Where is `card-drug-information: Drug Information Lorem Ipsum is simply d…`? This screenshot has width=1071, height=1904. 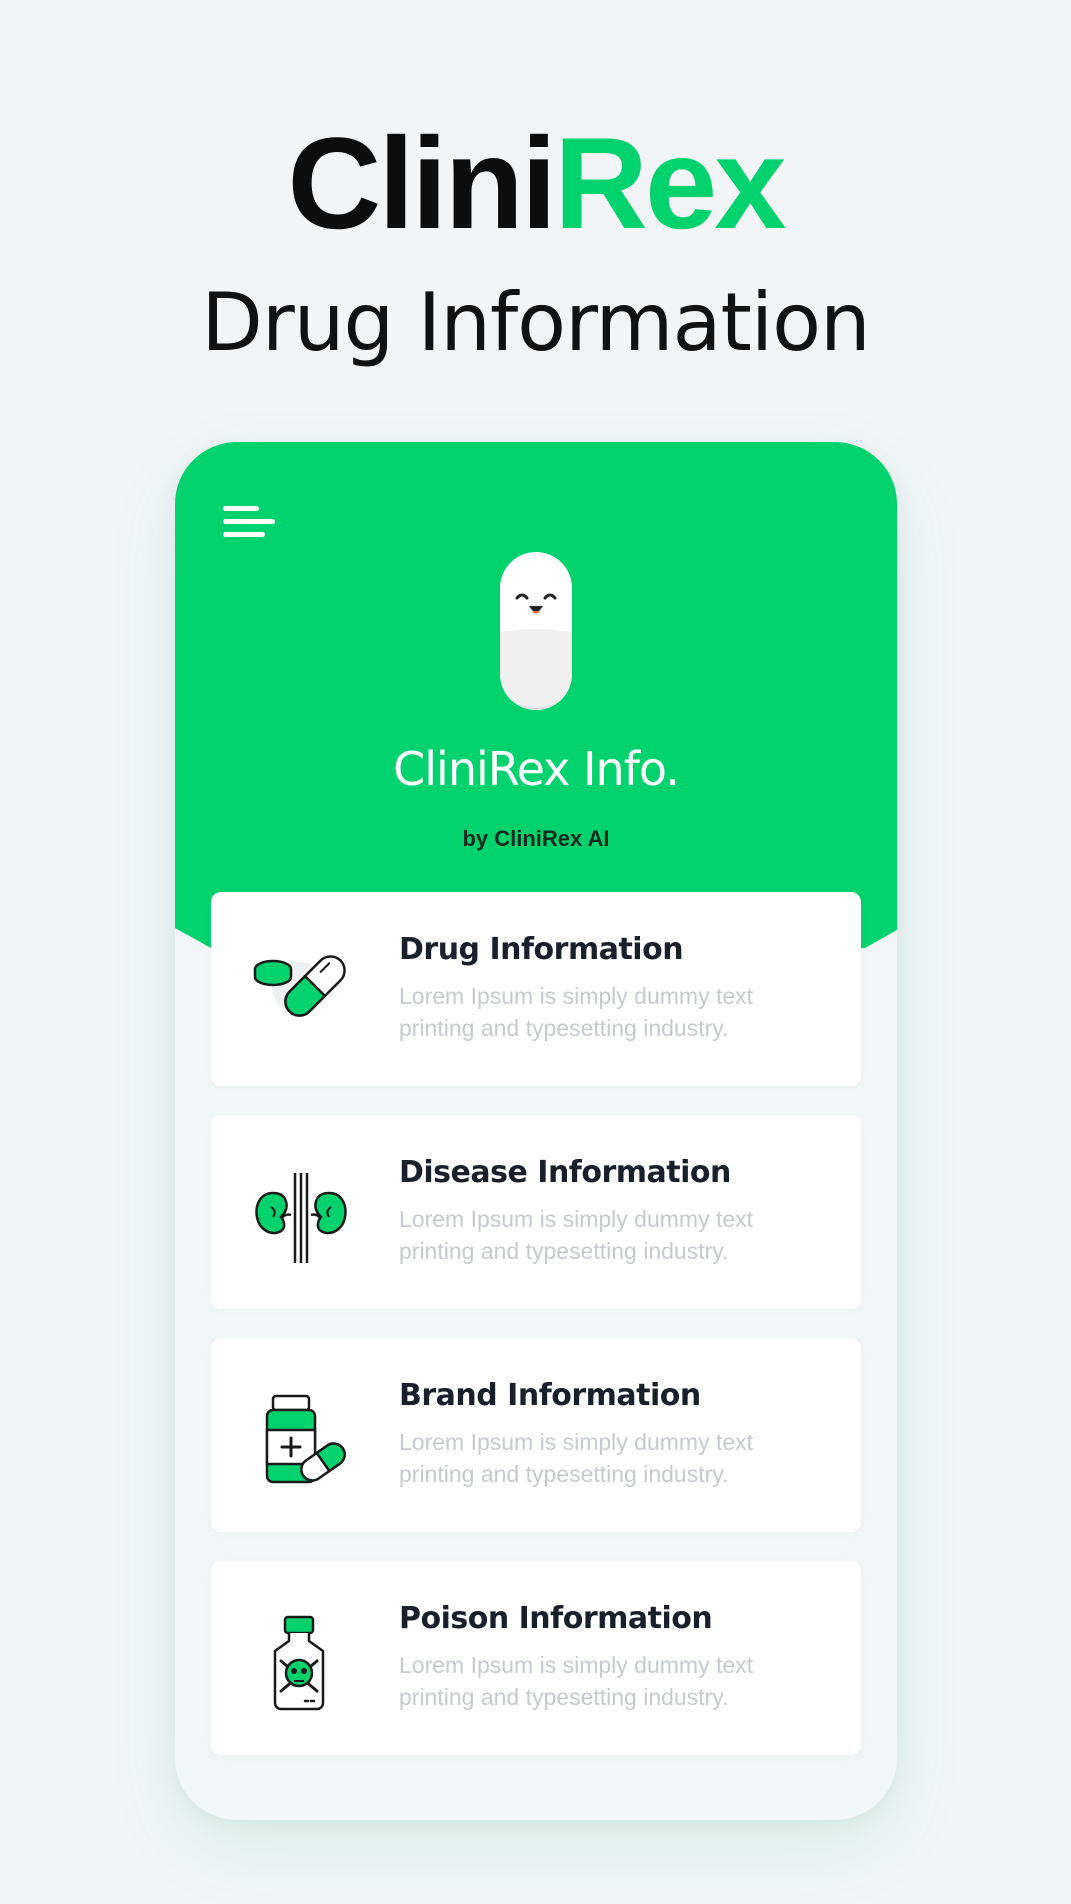 card-drug-information: Drug Information Lorem Ipsum is simply d… is located at coordinates (536, 989).